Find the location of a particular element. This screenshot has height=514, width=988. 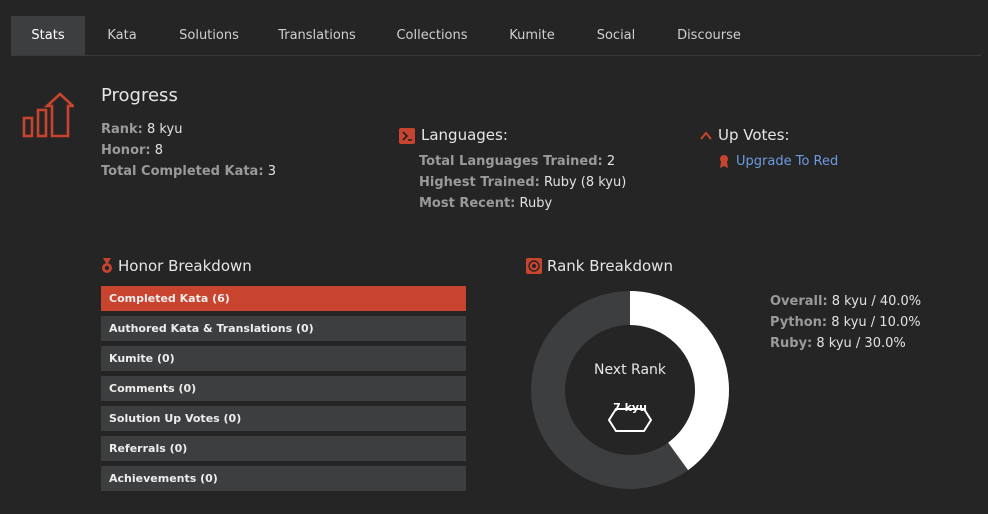

progress-chart-icon is located at coordinates (48, 115).